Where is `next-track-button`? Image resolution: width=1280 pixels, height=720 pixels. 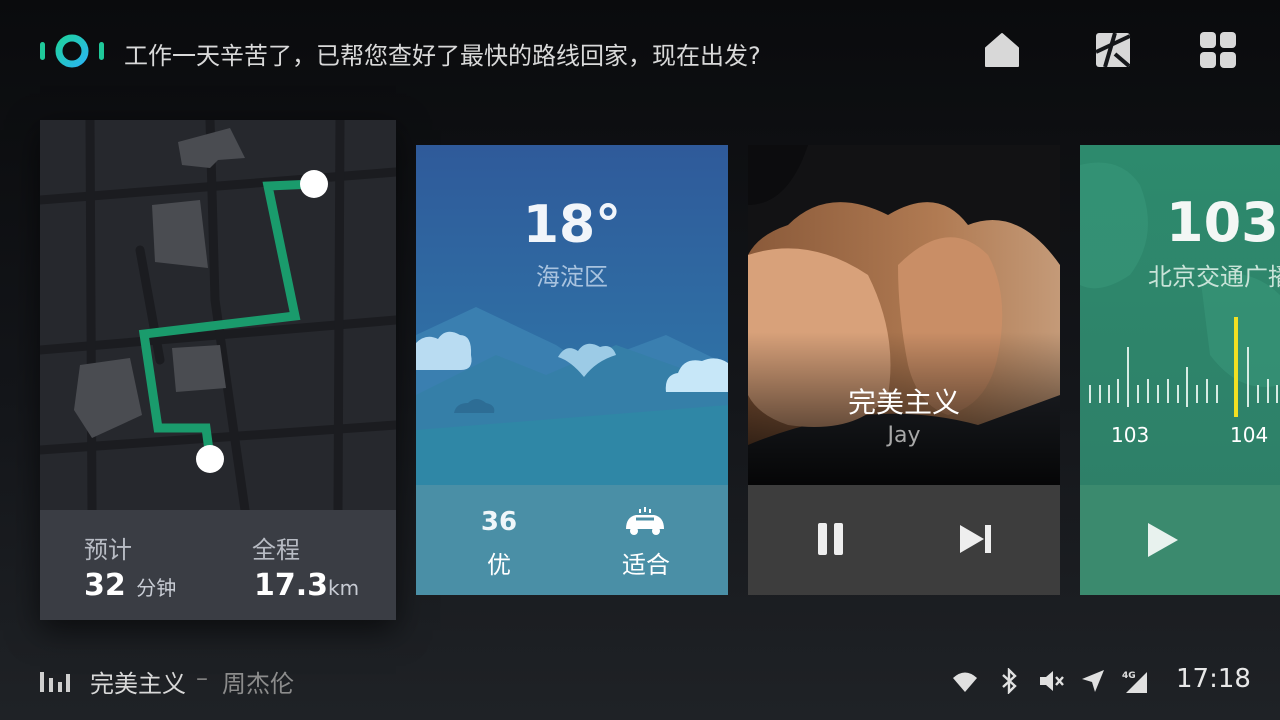 next-track-button is located at coordinates (976, 539).